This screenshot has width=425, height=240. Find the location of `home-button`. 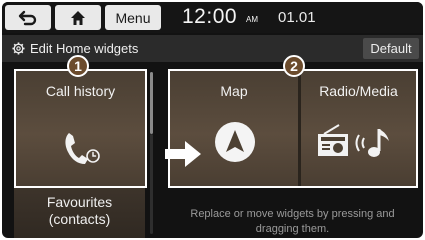

home-button is located at coordinates (78, 17).